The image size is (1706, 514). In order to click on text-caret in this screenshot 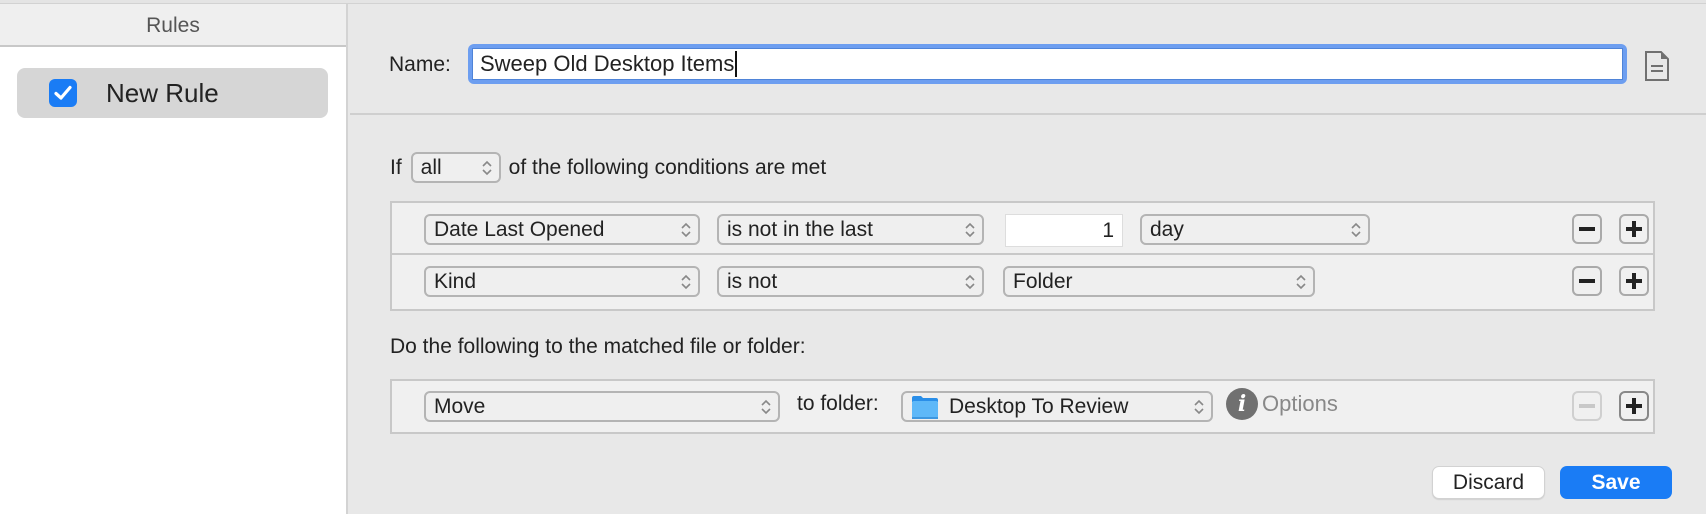, I will do `click(736, 64)`.